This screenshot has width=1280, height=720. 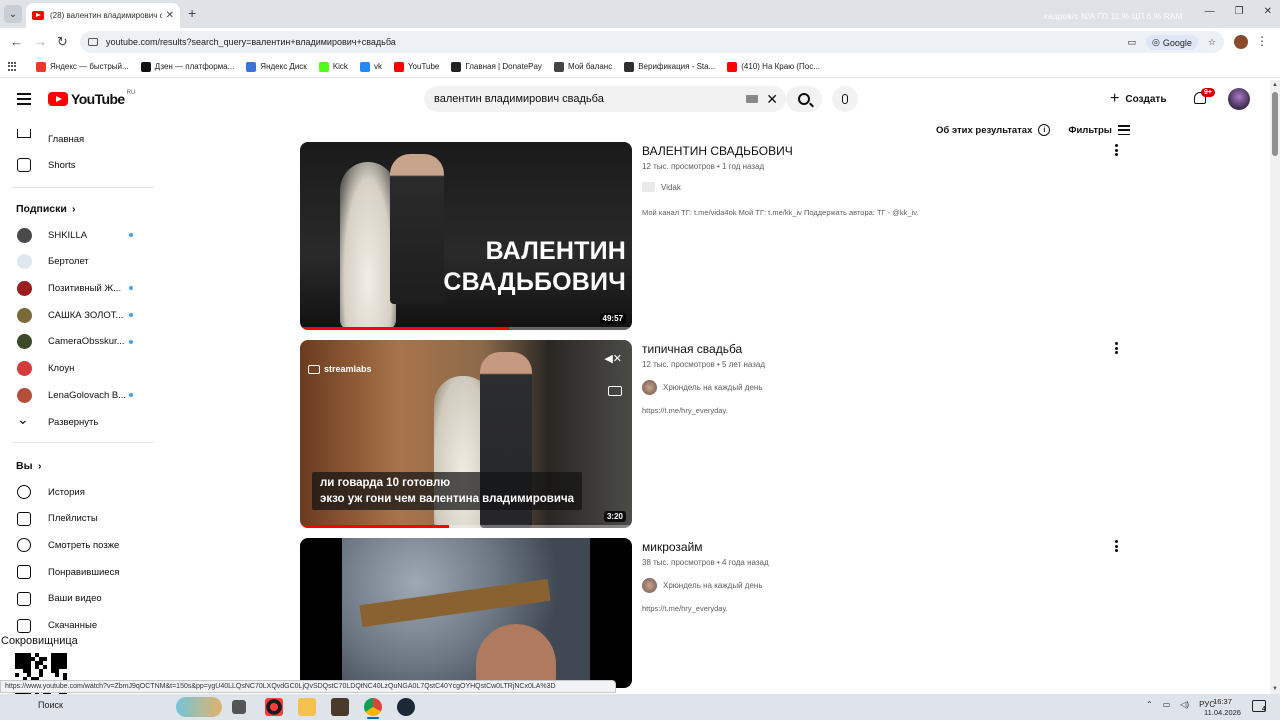 I want to click on cast-icon: ▭, so click(x=1132, y=42).